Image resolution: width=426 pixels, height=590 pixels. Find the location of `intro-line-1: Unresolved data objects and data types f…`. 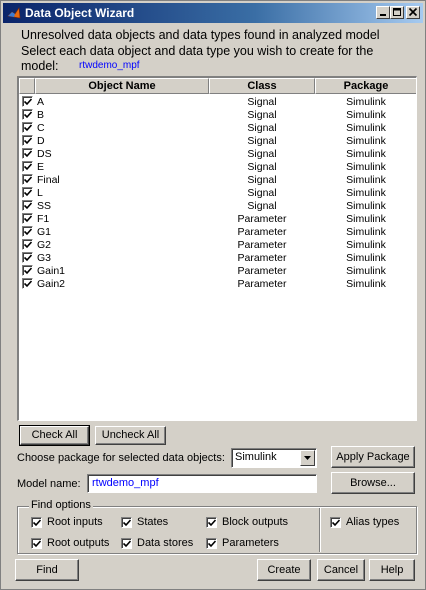

intro-line-1: Unresolved data objects and data types f… is located at coordinates (200, 35).